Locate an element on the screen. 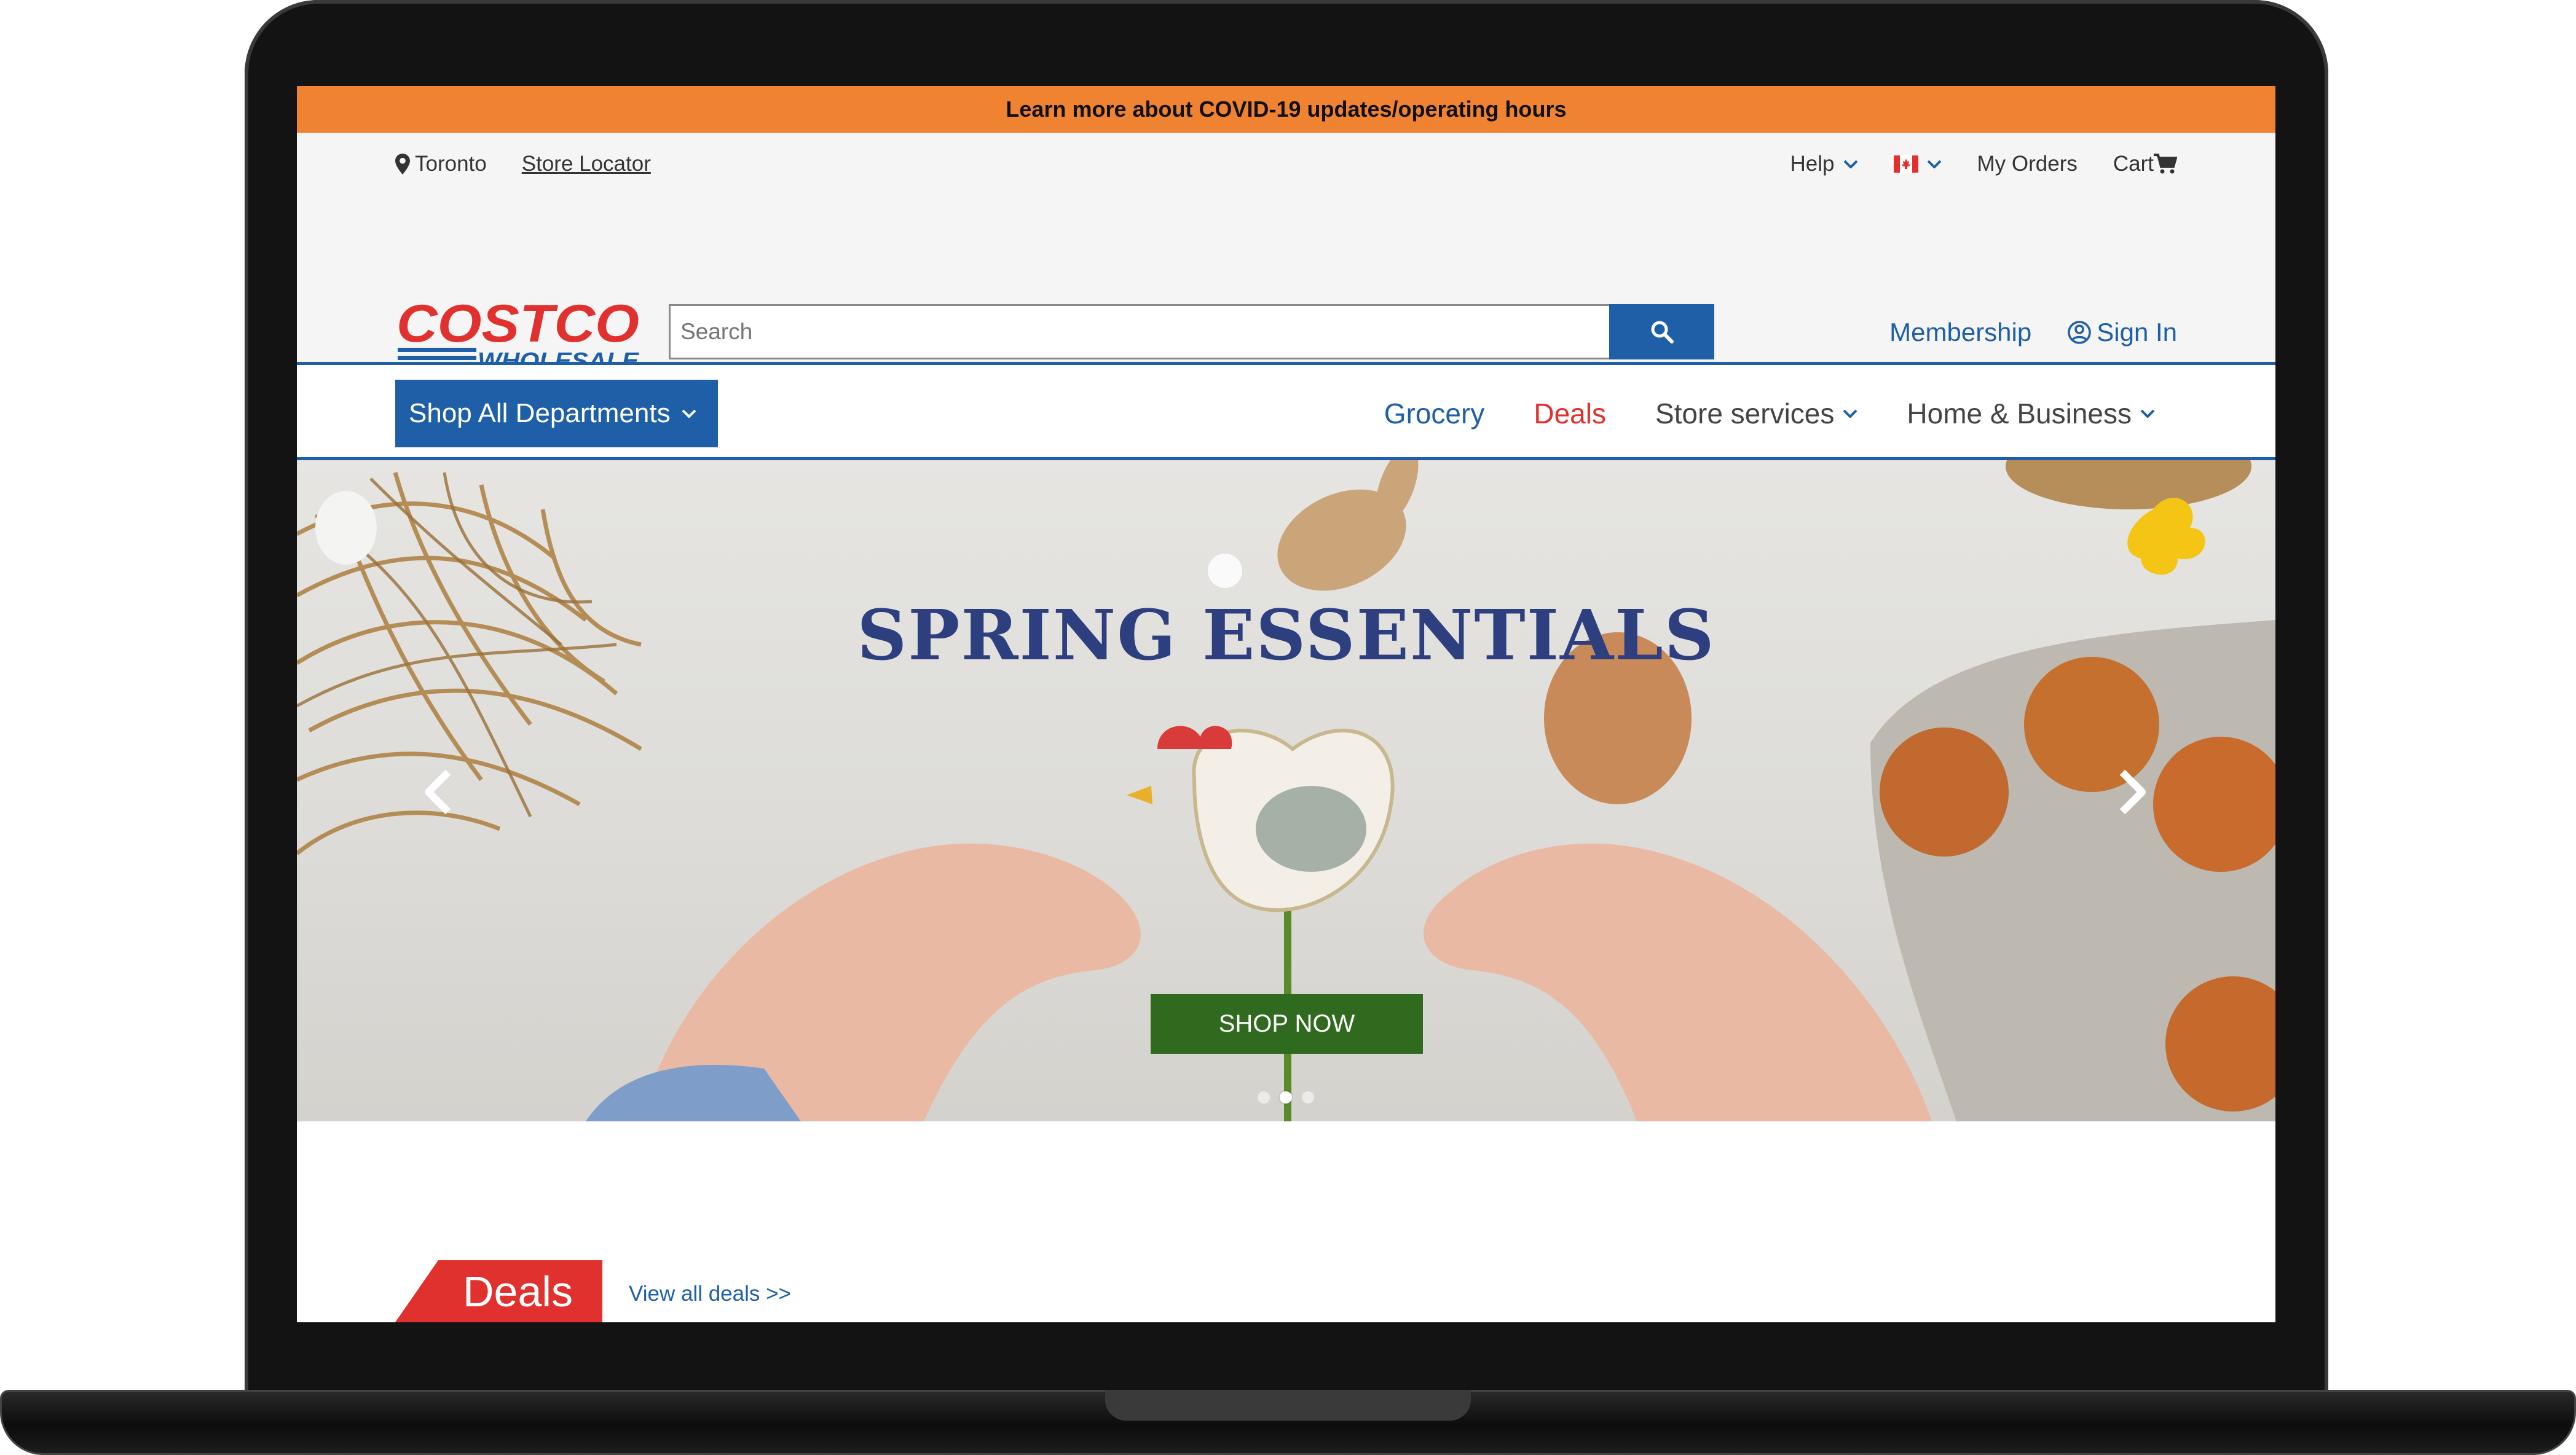 The height and width of the screenshot is (1455, 2576). sign-in-label: Sign In is located at coordinates (2137, 332).